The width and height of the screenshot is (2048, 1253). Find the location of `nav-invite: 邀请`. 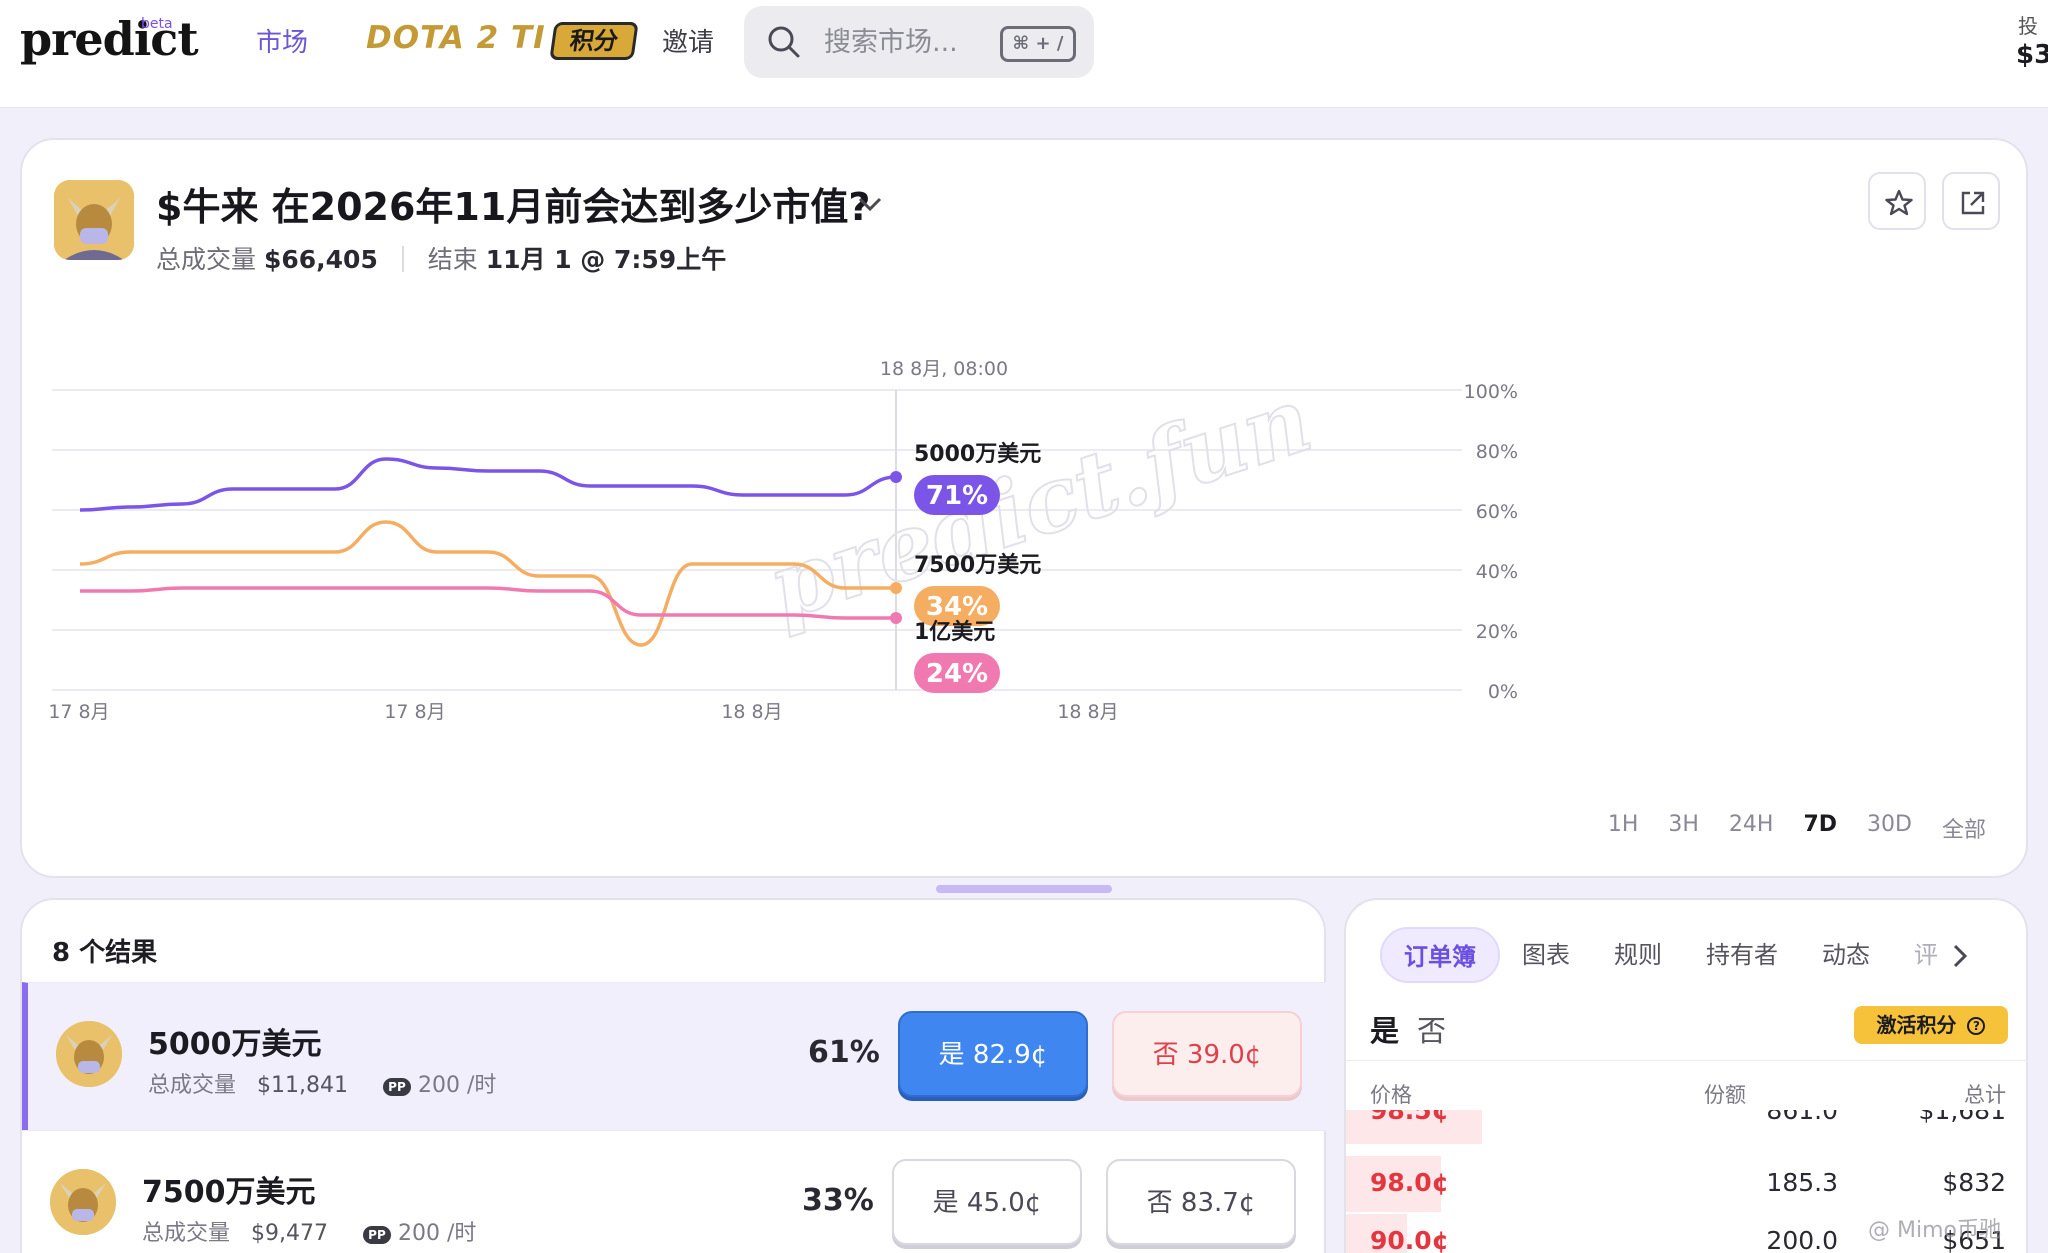

nav-invite: 邀请 is located at coordinates (688, 40).